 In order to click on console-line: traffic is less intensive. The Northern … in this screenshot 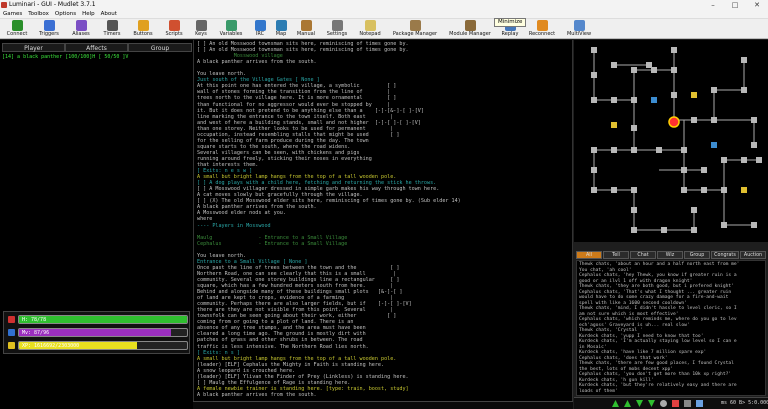, I will do `click(283, 346)`.